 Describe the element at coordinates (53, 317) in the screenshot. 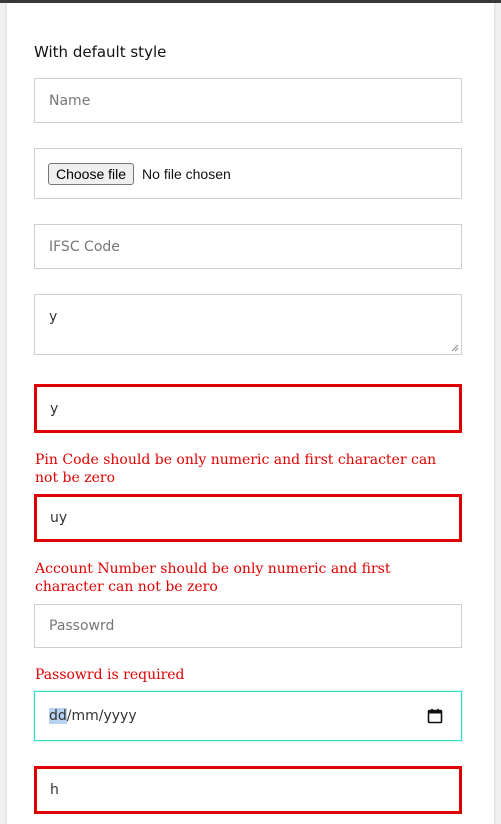

I see `textarea-value: y` at that location.